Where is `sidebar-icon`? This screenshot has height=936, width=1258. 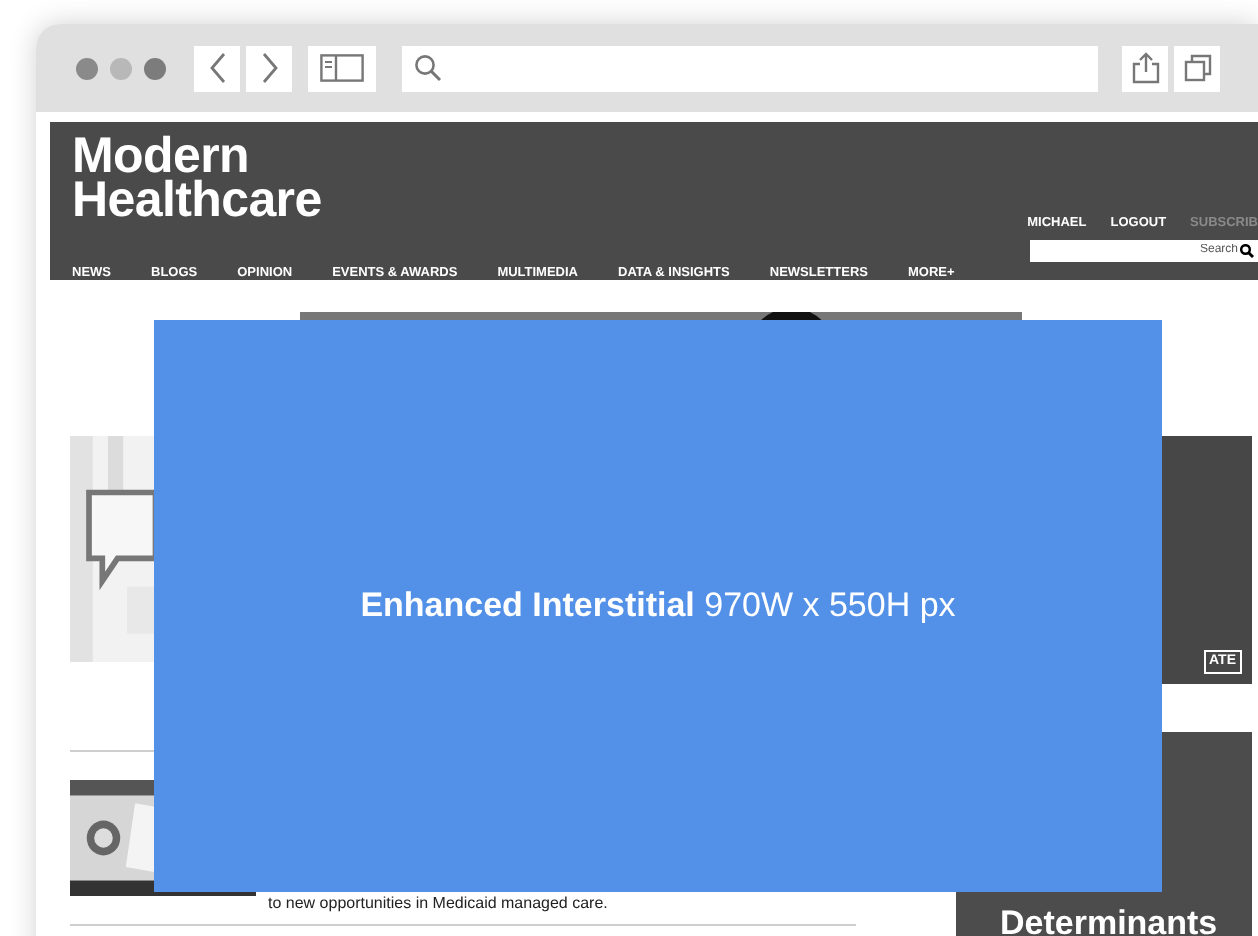
sidebar-icon is located at coordinates (342, 68).